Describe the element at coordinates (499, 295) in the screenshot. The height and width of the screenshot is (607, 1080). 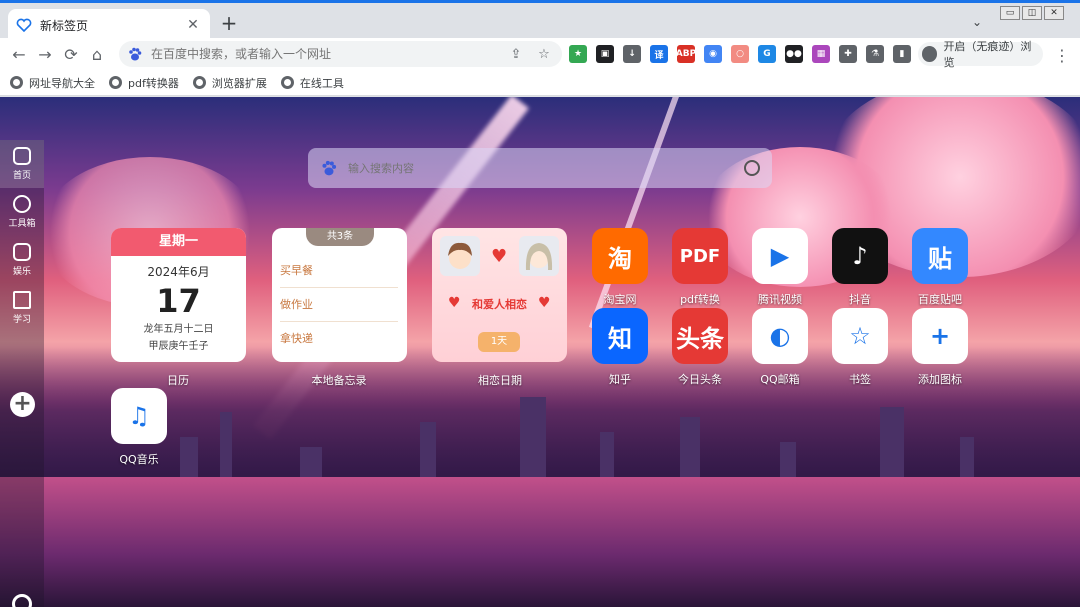
I see `love-days-widget: ♥ ♥ 和爱人相恋 ♥ 1天` at that location.